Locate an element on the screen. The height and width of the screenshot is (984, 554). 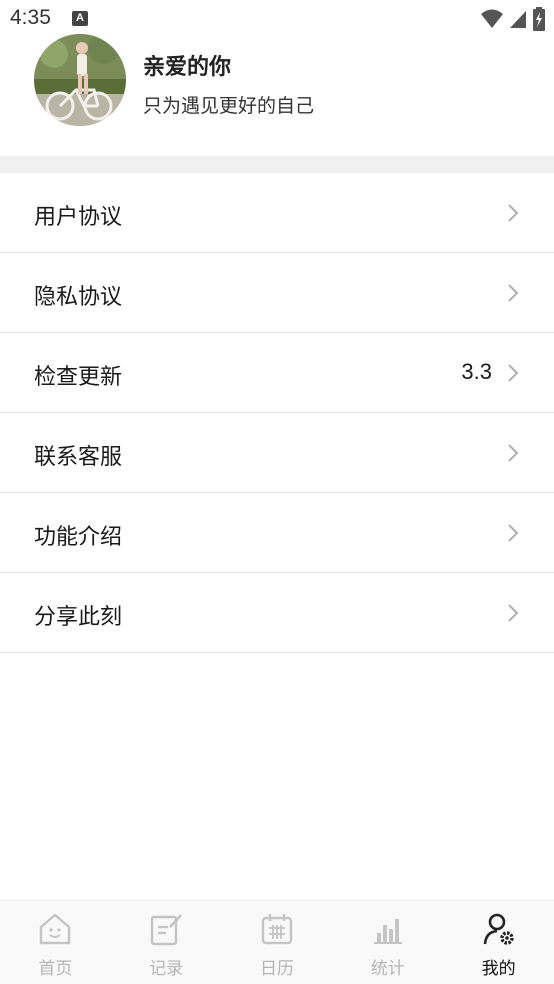
tab-label: 首页 is located at coordinates (55, 969).